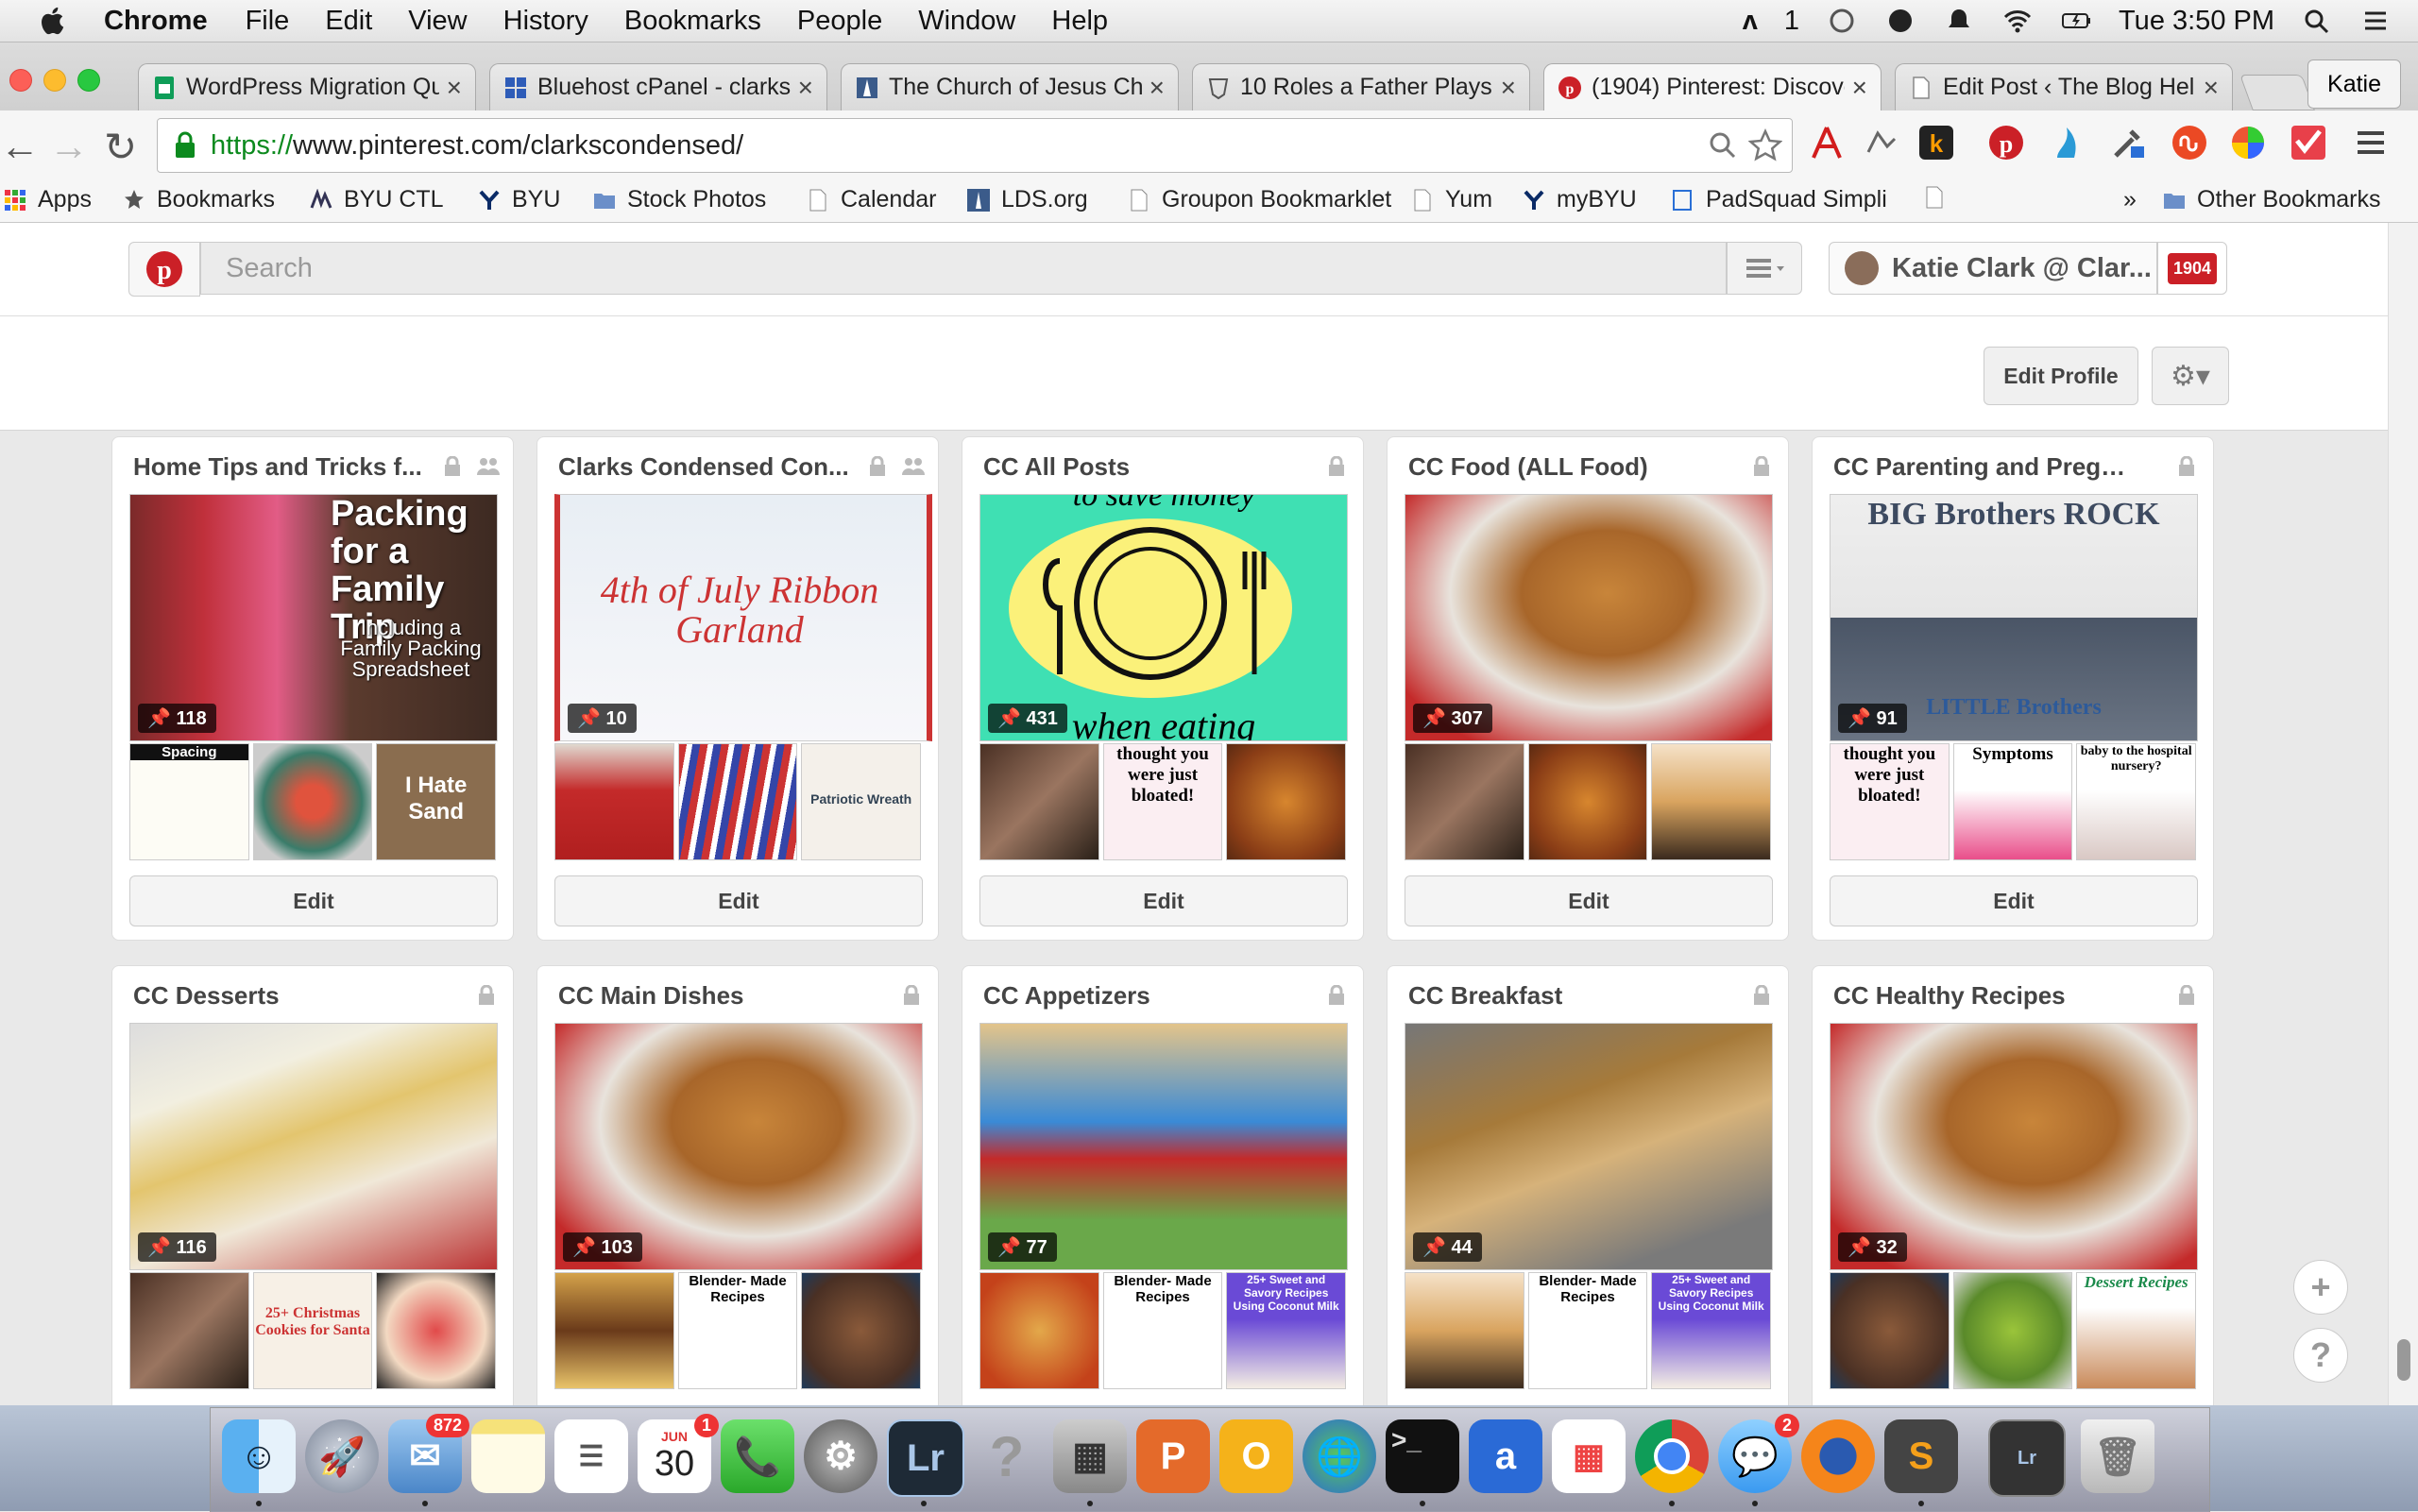  What do you see at coordinates (1452, 199) in the screenshot?
I see `bookmark-yum: Yum` at bounding box center [1452, 199].